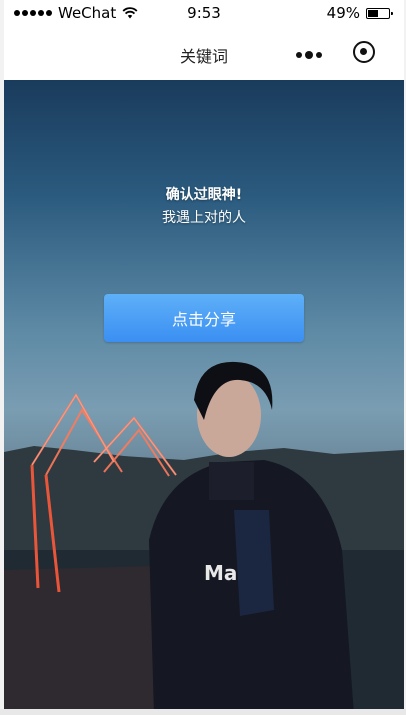  I want to click on water-reflection, so click(79, 640).